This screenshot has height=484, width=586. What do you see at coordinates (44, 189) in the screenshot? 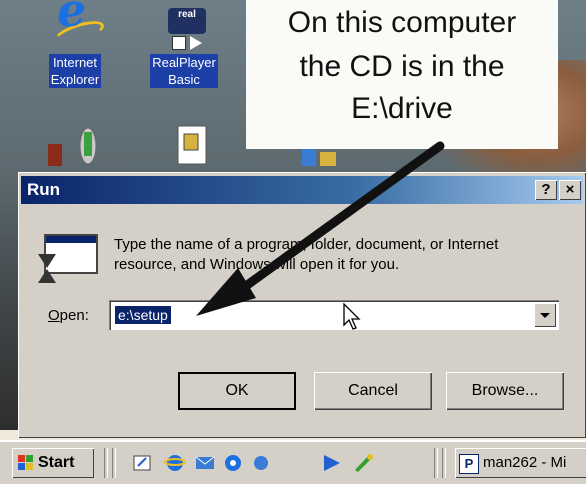
I see `dialog-title: Run` at bounding box center [44, 189].